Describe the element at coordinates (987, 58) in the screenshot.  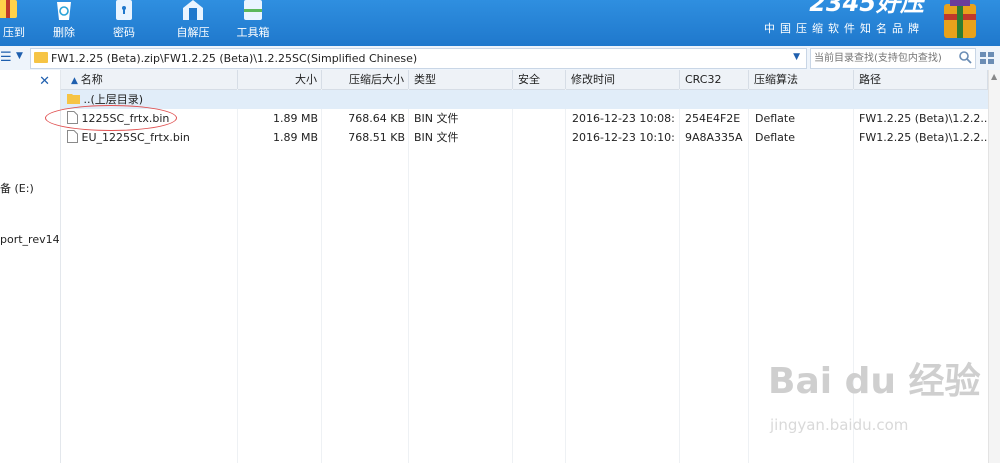
I see `grid-view-icon` at that location.